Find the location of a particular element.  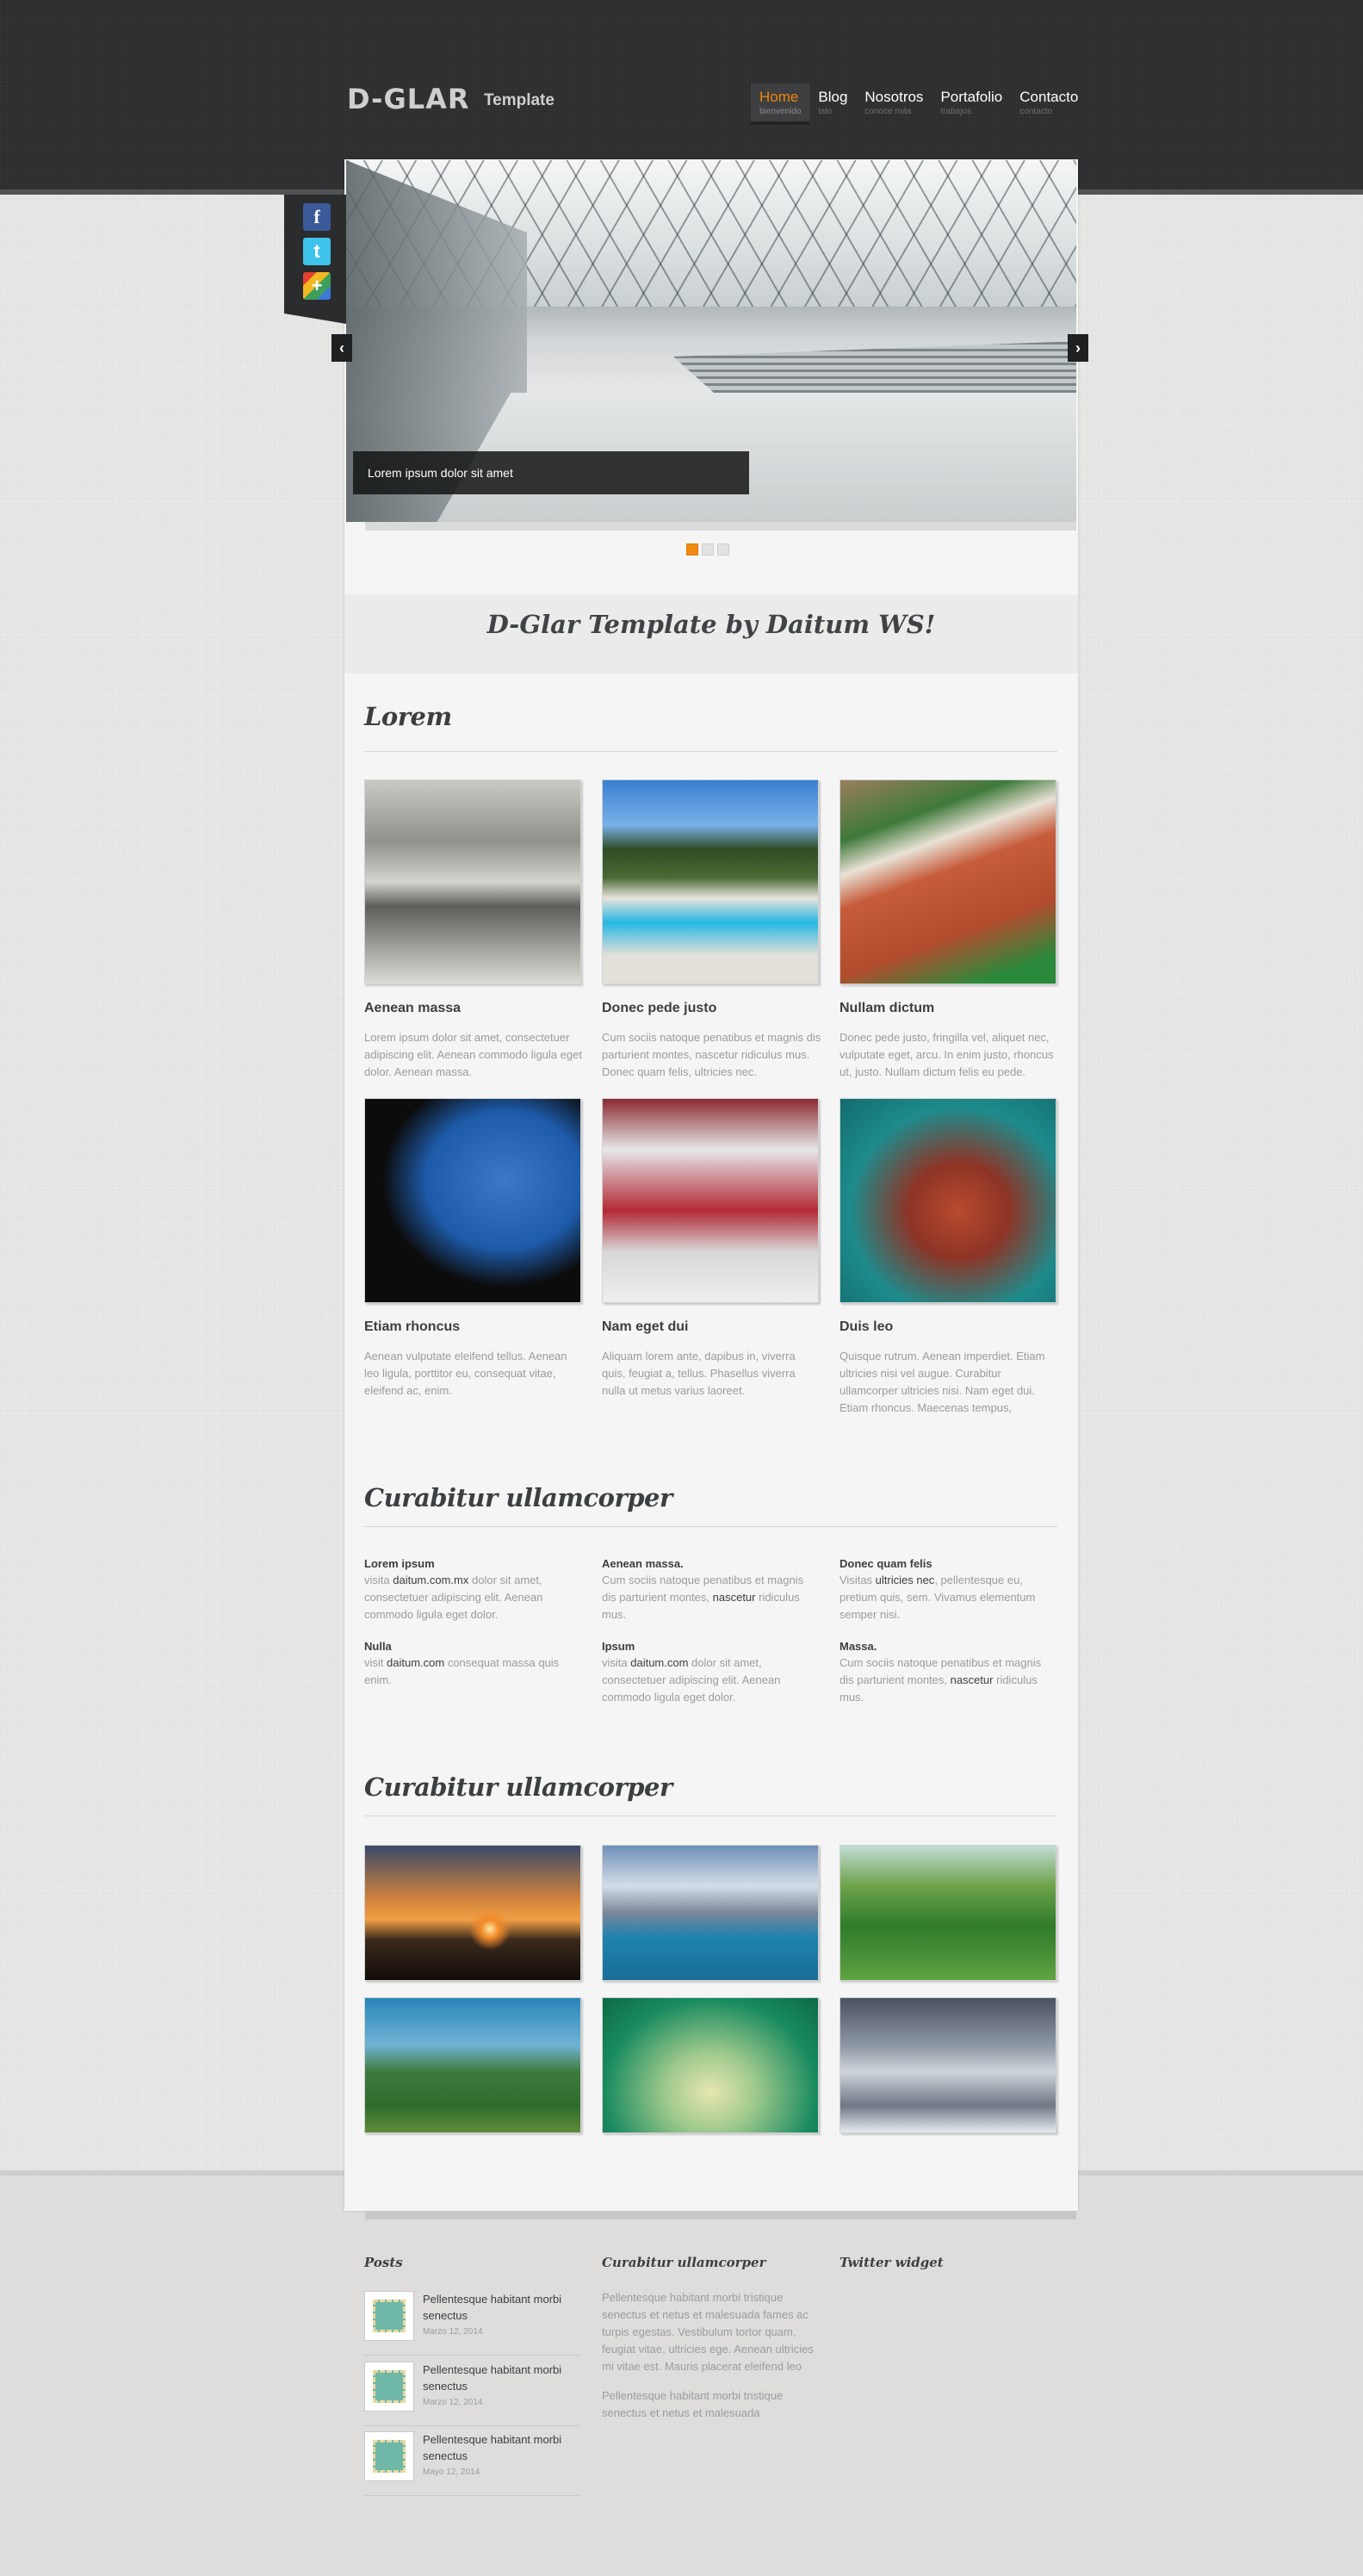

post-date: Mayo 12, 2014 is located at coordinates (452, 2472).